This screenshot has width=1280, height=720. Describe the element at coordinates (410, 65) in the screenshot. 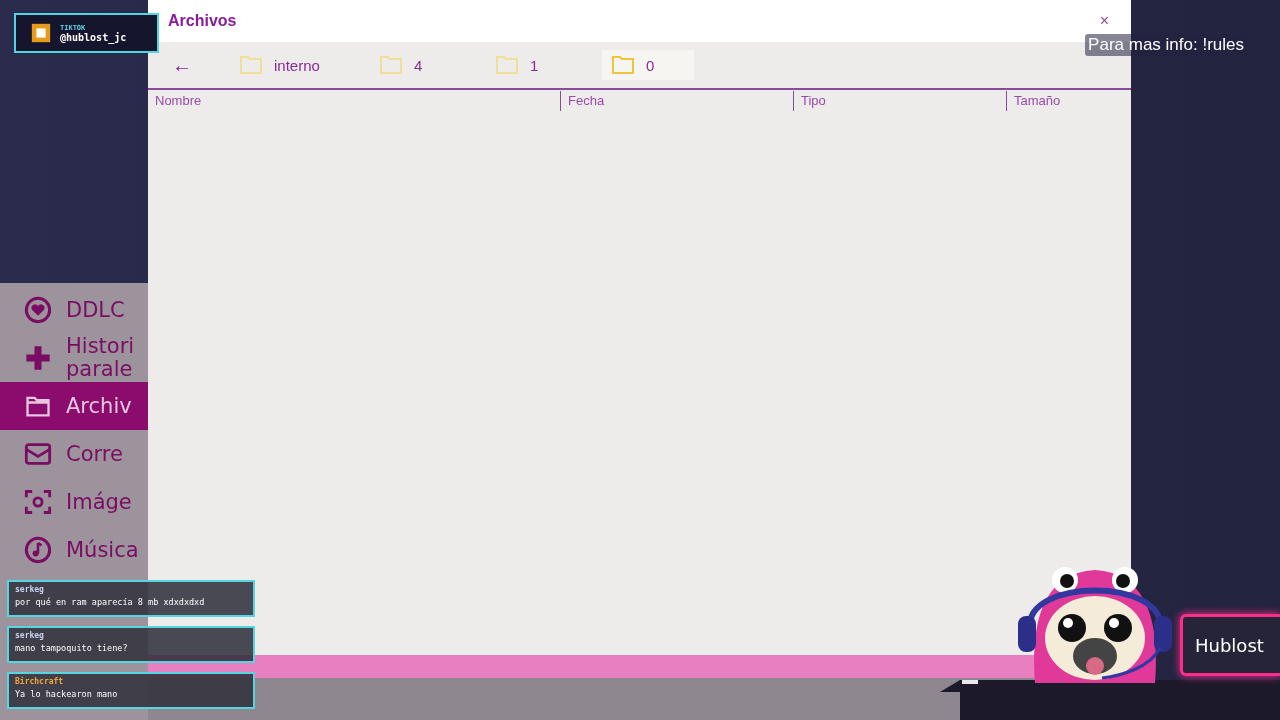

I see `folder-button: 4` at that location.